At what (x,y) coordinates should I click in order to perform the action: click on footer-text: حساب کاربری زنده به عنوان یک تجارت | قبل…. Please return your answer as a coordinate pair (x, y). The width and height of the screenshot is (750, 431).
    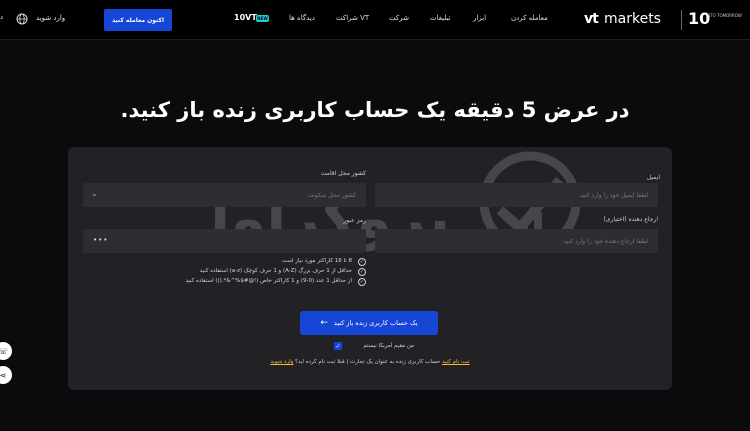
    Looking at the image, I should click on (368, 362).